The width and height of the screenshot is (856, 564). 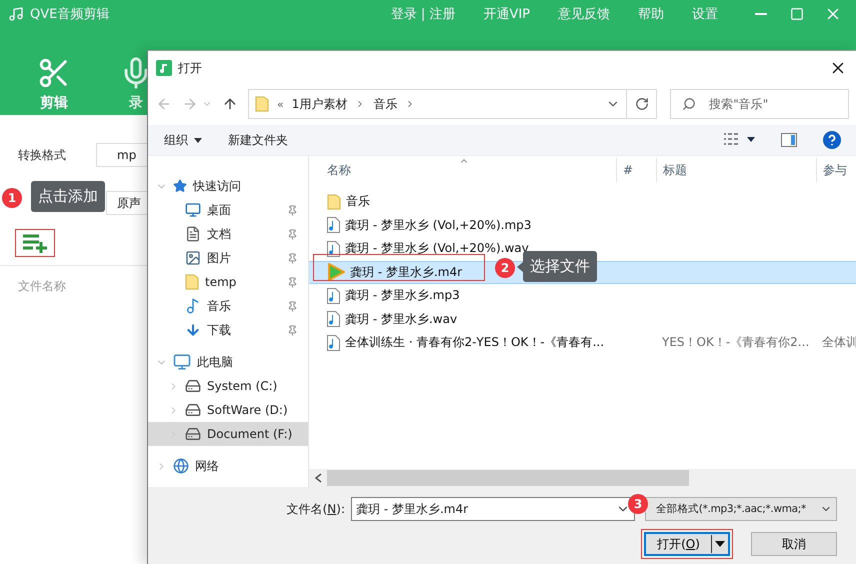 What do you see at coordinates (560, 266) in the screenshot?
I see `tooltip: 选择文件` at bounding box center [560, 266].